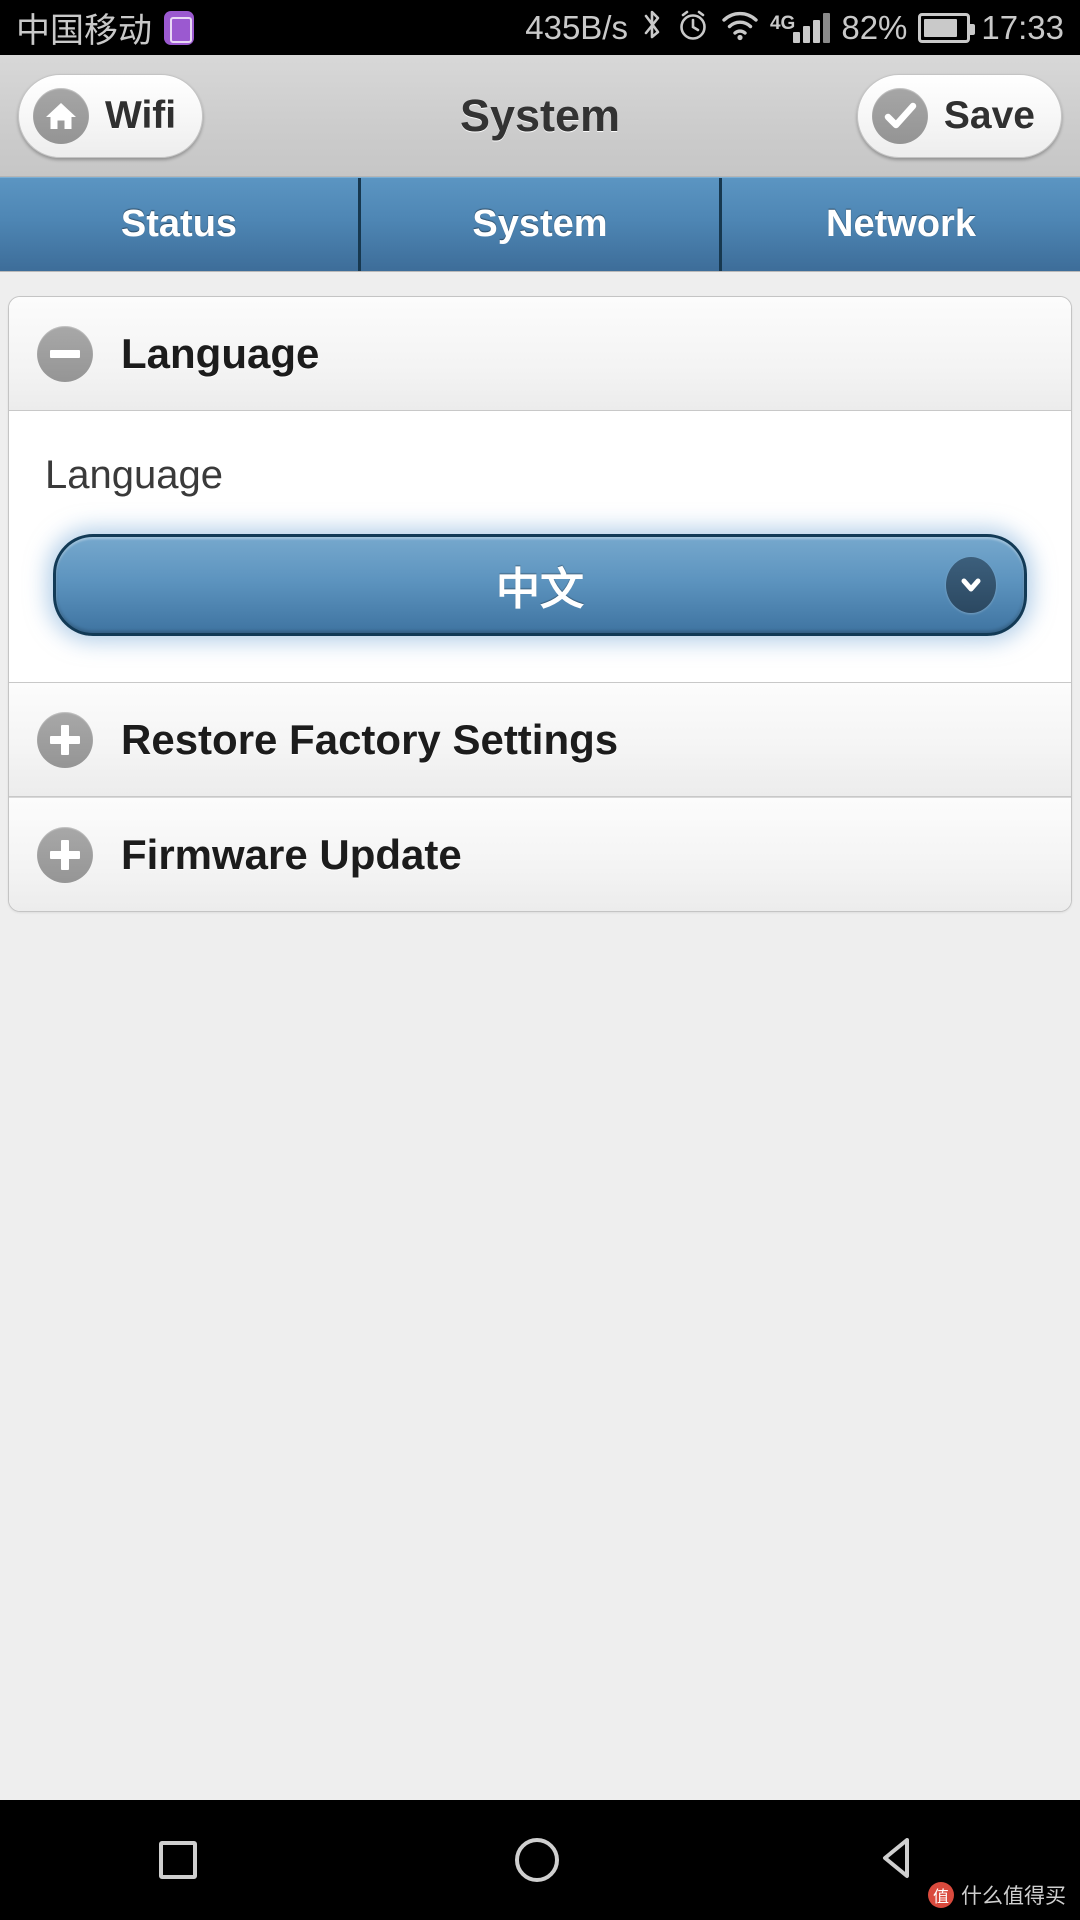 The image size is (1080, 1920). Describe the element at coordinates (540, 854) in the screenshot. I see `accordion-header-firmware-update: Firmware Update` at that location.